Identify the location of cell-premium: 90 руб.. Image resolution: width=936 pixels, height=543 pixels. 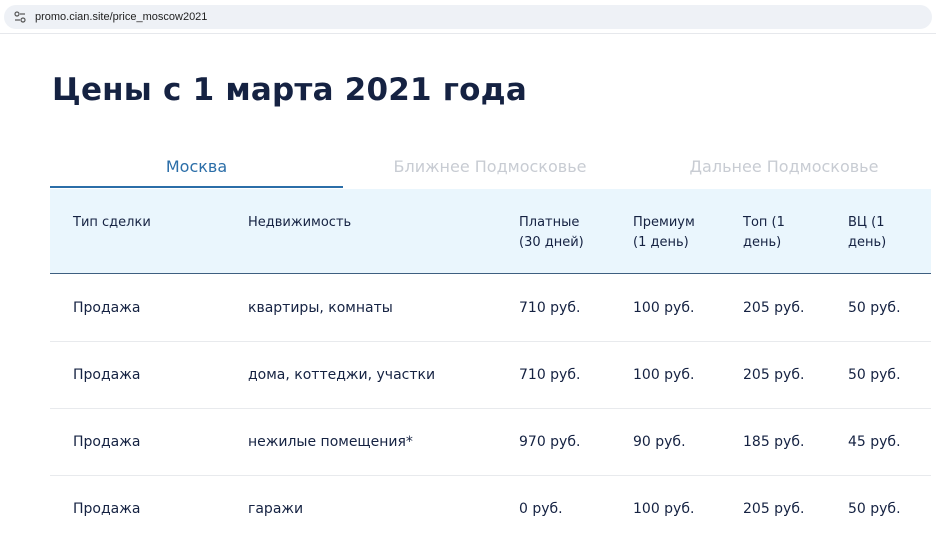
(659, 442).